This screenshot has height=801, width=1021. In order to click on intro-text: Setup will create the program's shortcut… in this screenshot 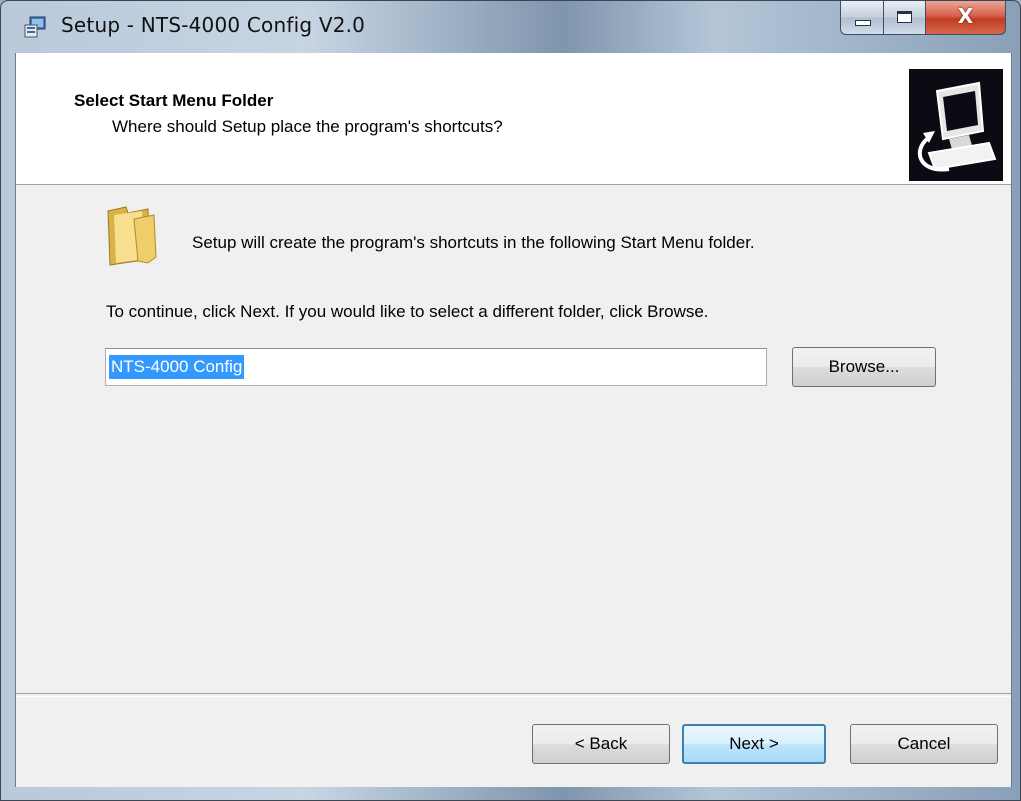, I will do `click(473, 242)`.